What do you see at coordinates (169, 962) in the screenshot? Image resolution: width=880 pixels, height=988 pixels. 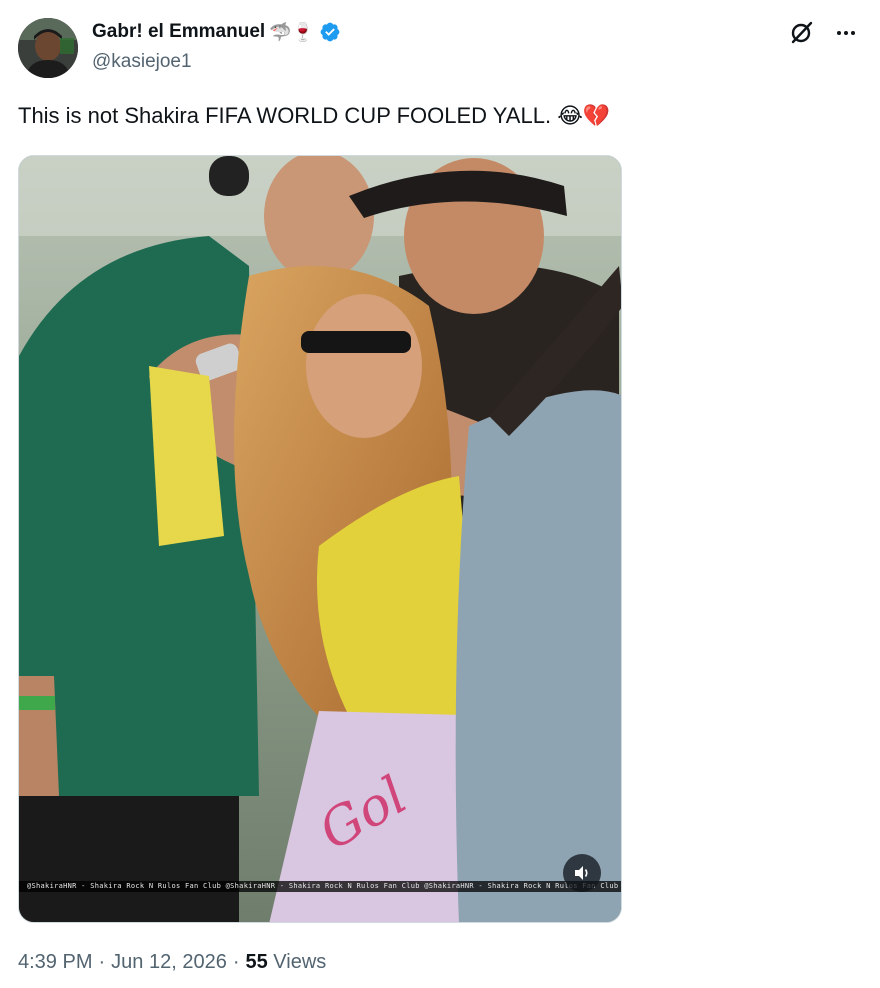 I see `post-date: Jun 12, 2026` at bounding box center [169, 962].